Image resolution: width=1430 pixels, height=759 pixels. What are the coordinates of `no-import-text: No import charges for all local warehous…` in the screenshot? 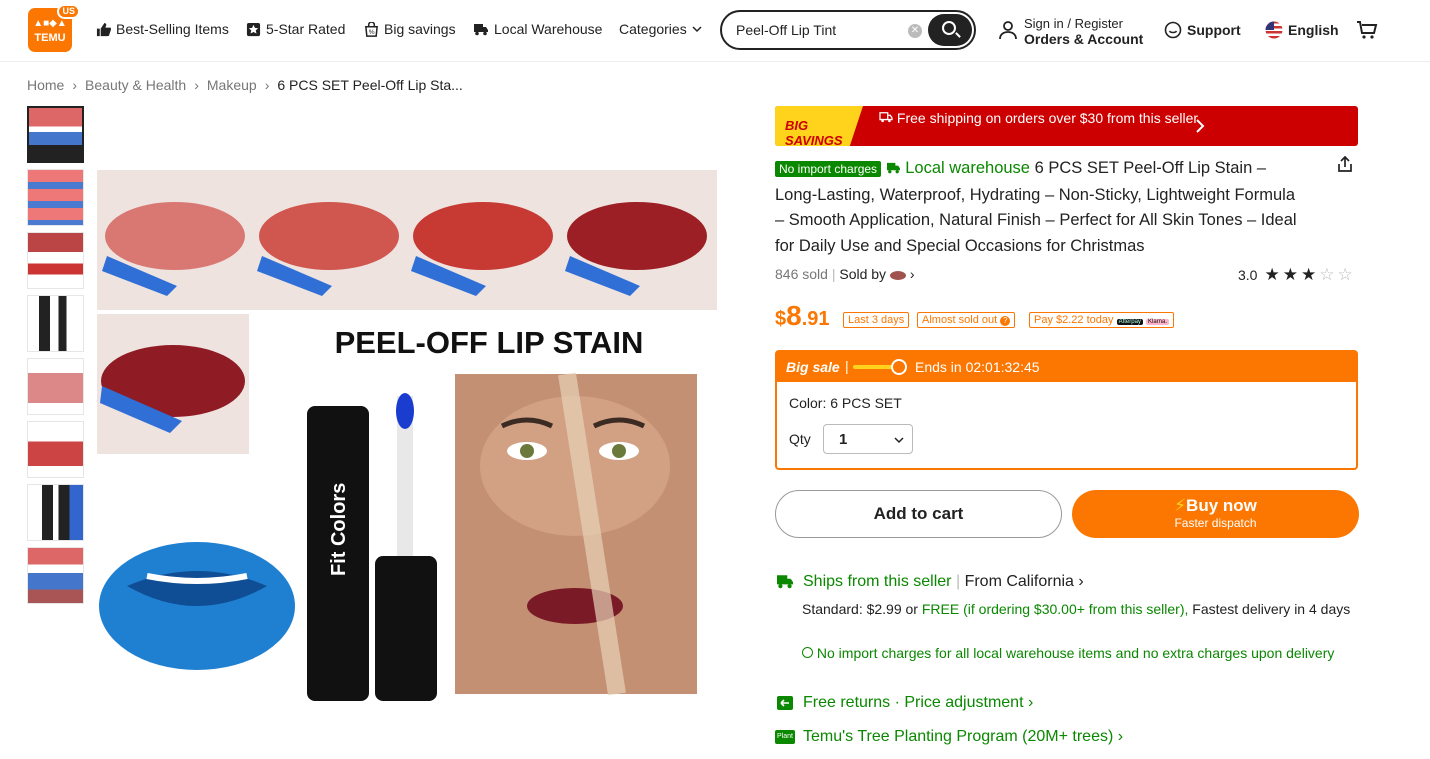 It's located at (1075, 653).